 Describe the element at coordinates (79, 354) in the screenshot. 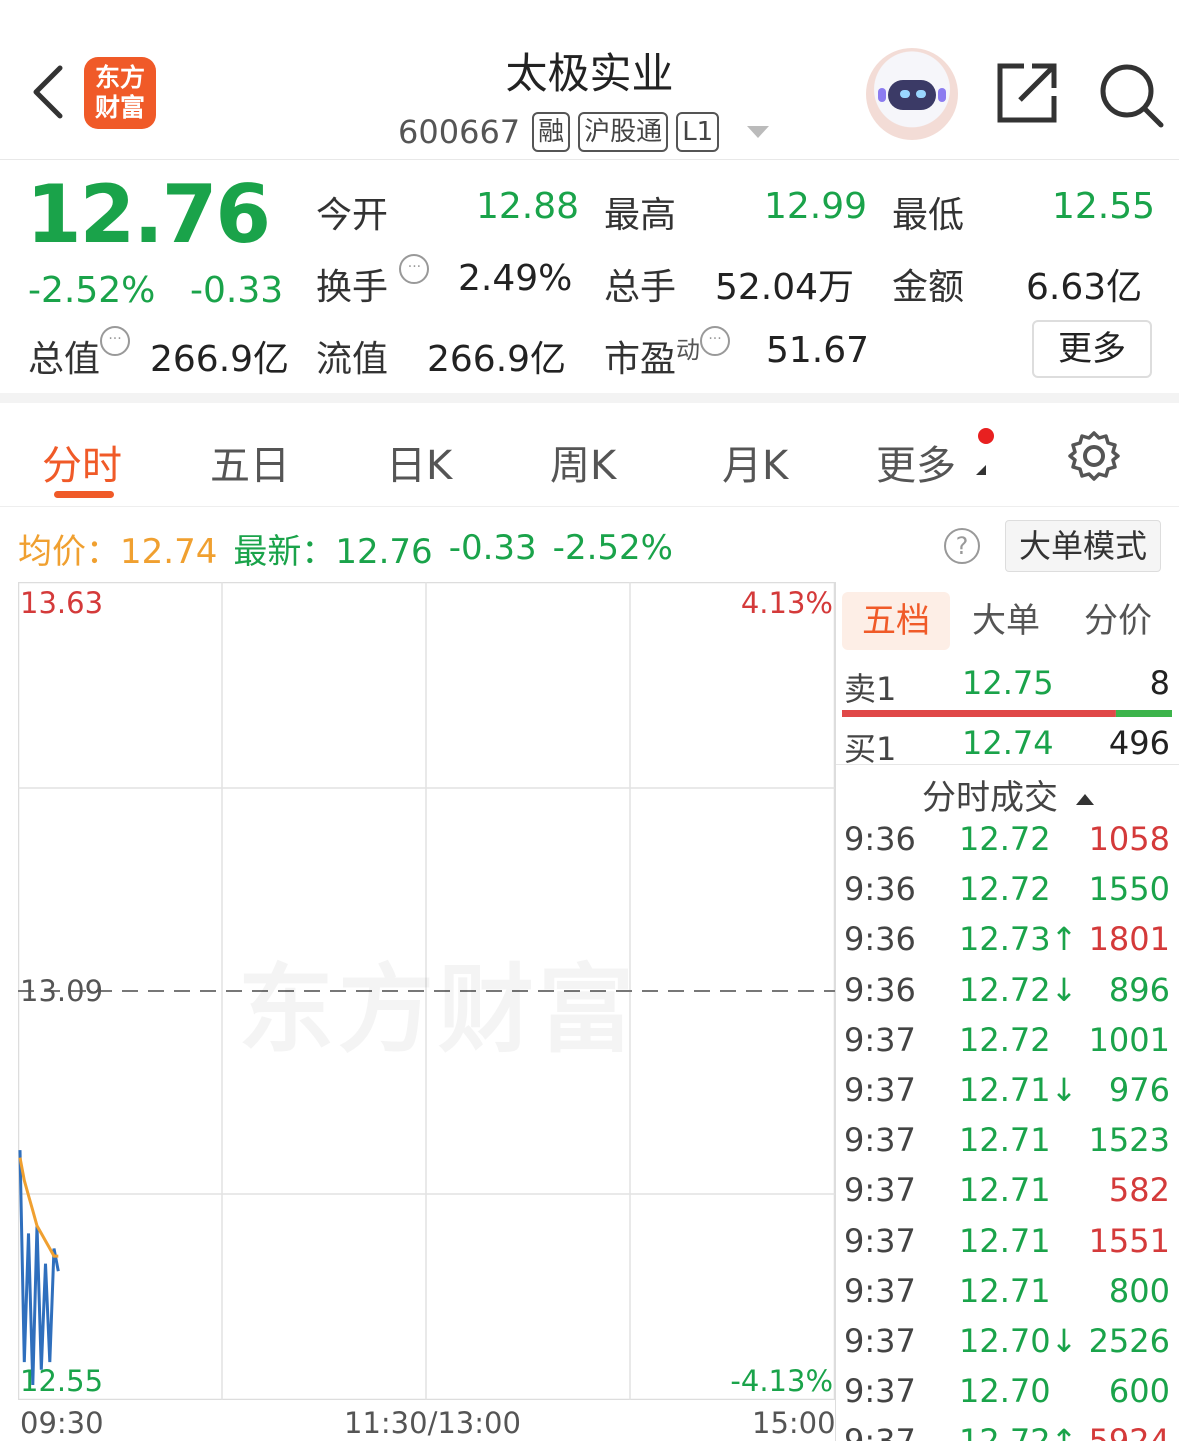

I see `market-cap-label: 总值 ···` at that location.